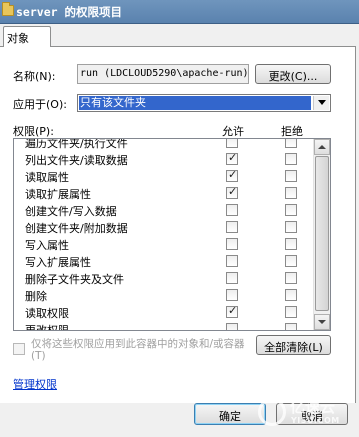 This screenshot has width=359, height=437. Describe the element at coordinates (164, 159) in the screenshot. I see `permission-row: 列出文件夹/读取数据` at that location.